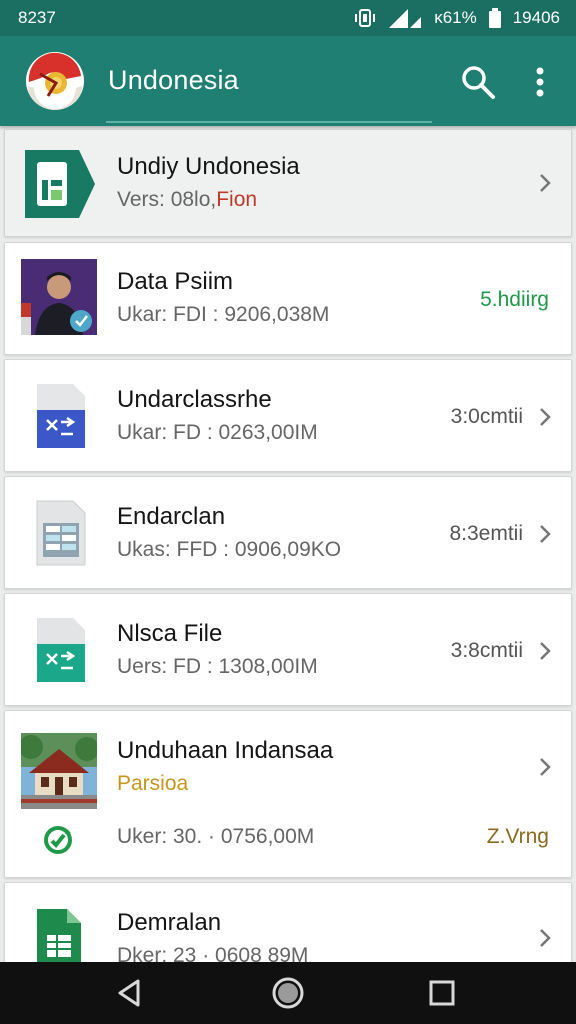 The width and height of the screenshot is (576, 1024). What do you see at coordinates (61, 650) in the screenshot?
I see `file-green-icon` at bounding box center [61, 650].